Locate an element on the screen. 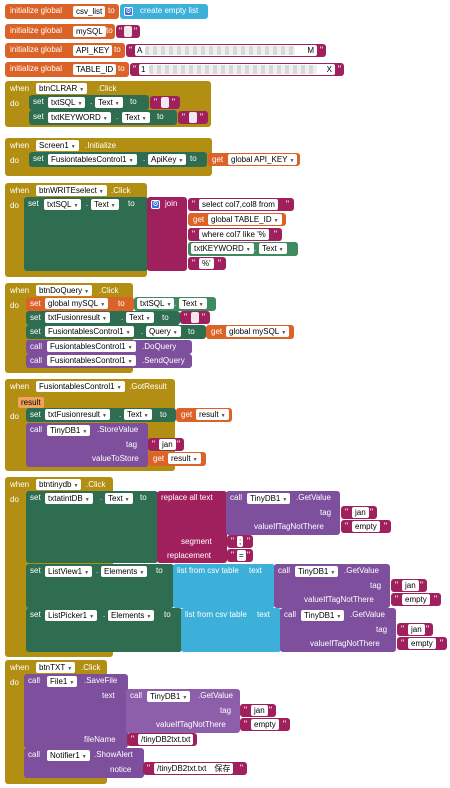 This screenshot has width=450, height=788. set-listpicker1-elements: set ListPicker1 ▼ . Elements ▼ to is located at coordinates (104, 630).